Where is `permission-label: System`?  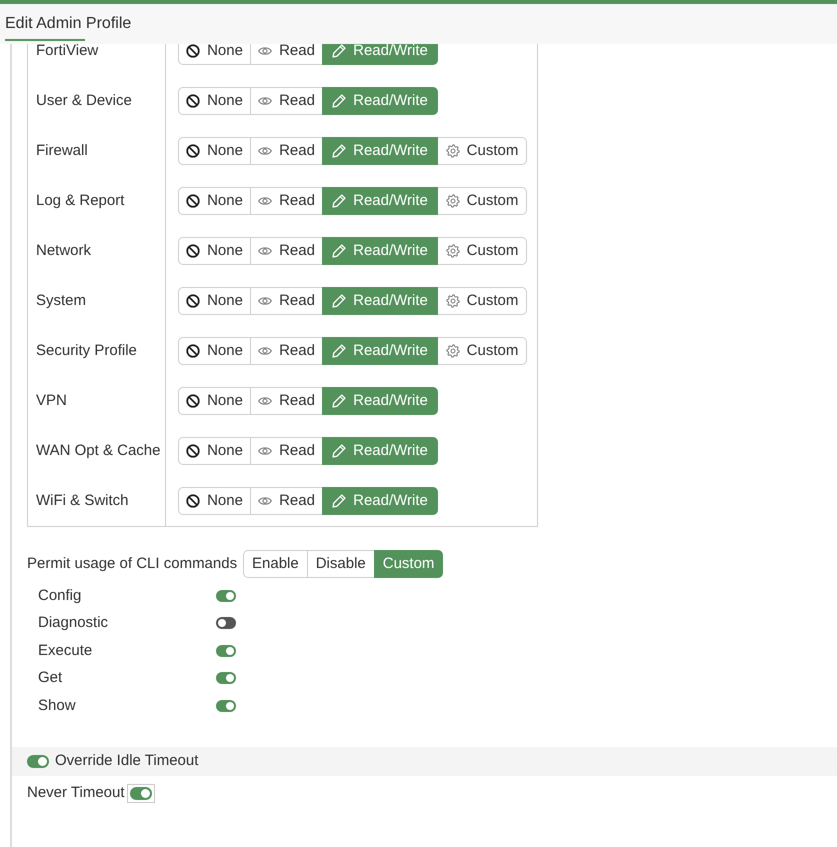 permission-label: System is located at coordinates (61, 300).